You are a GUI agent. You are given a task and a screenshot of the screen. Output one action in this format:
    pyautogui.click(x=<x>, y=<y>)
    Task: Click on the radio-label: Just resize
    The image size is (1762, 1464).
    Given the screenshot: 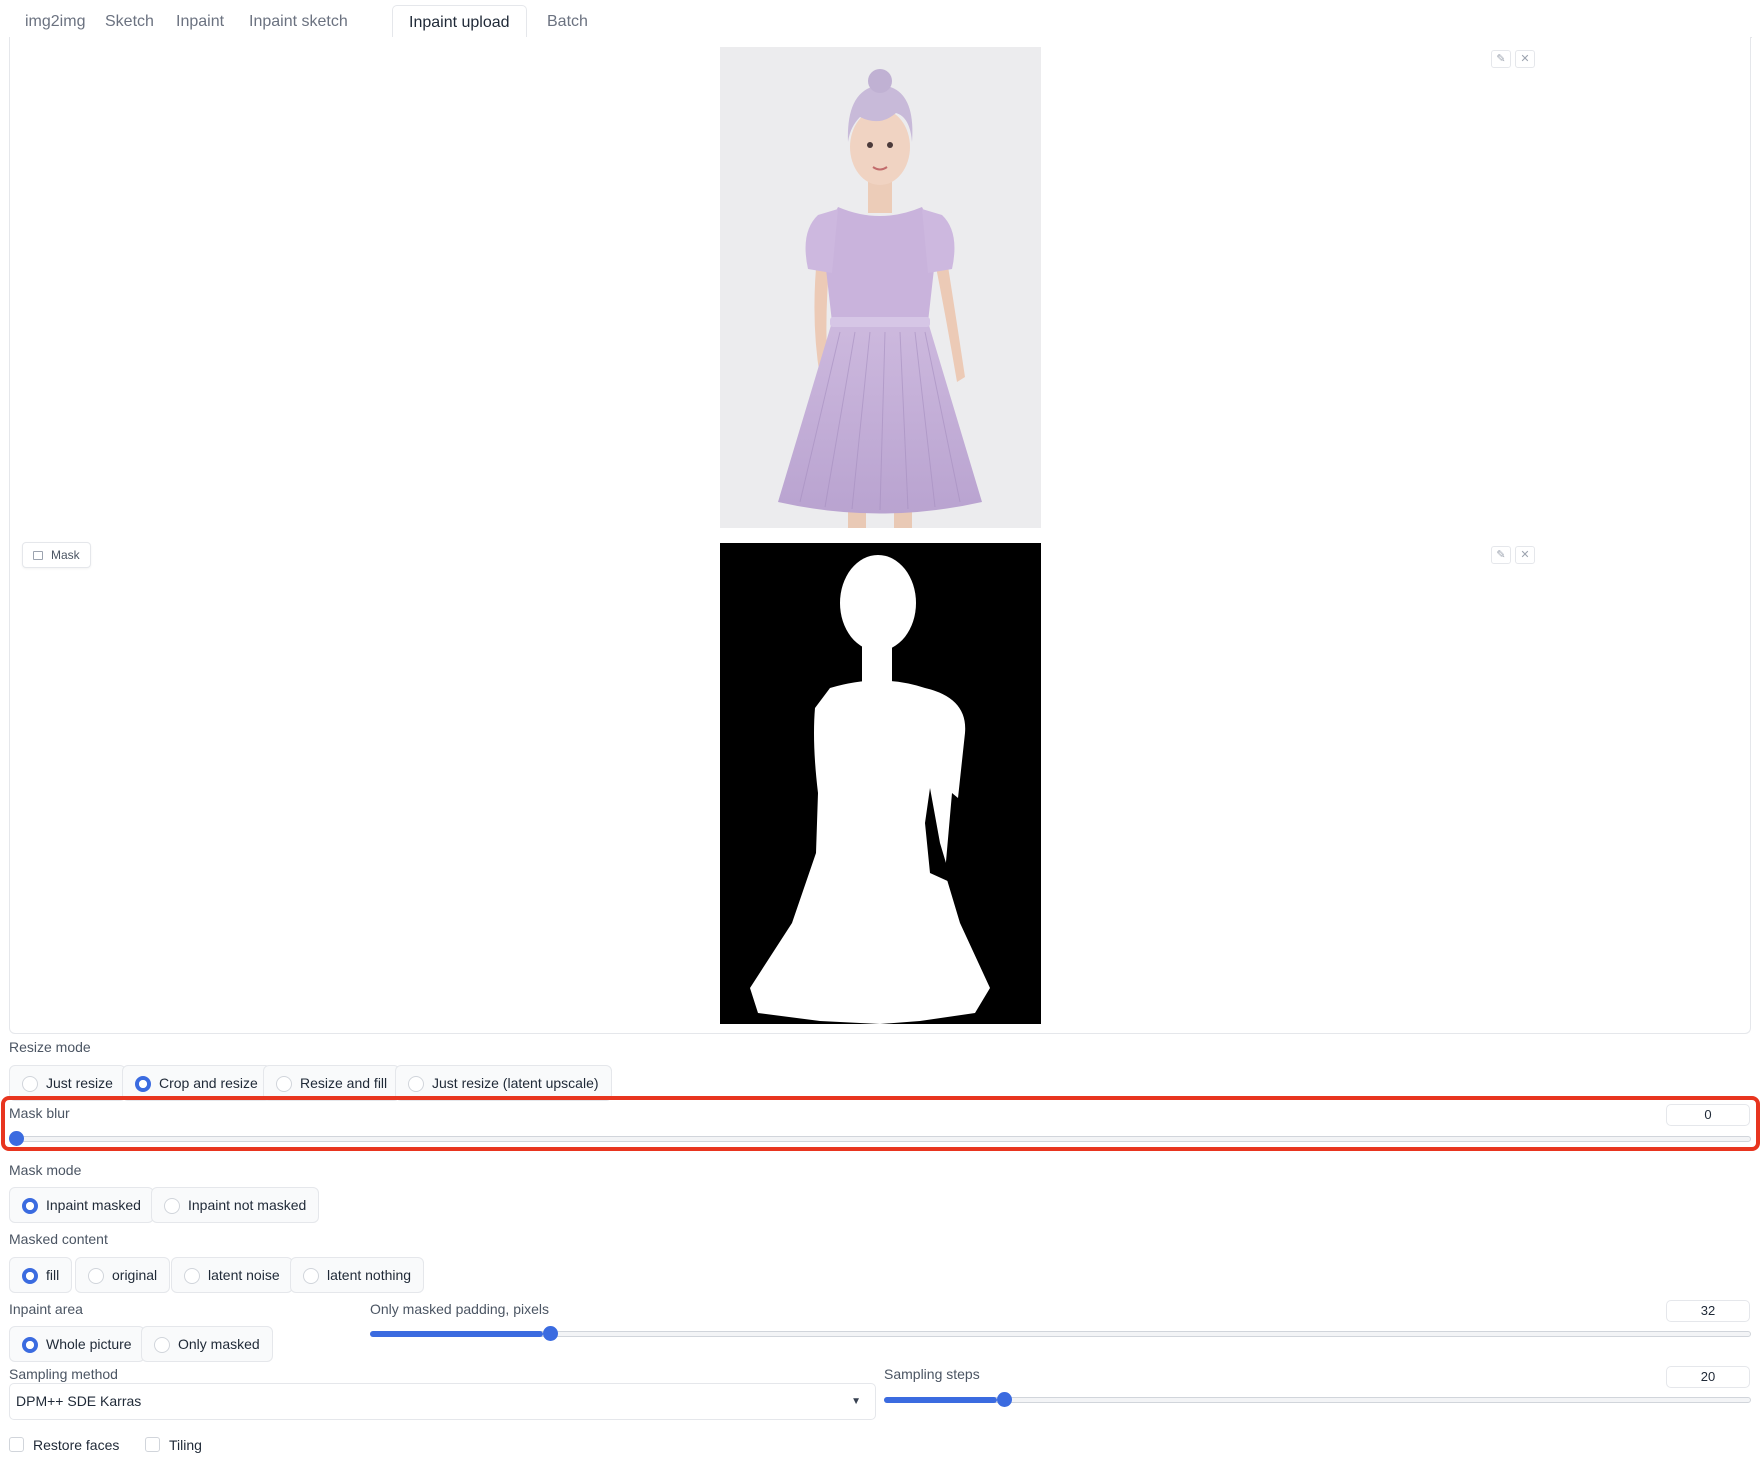 What is the action you would take?
    pyautogui.click(x=79, y=1083)
    